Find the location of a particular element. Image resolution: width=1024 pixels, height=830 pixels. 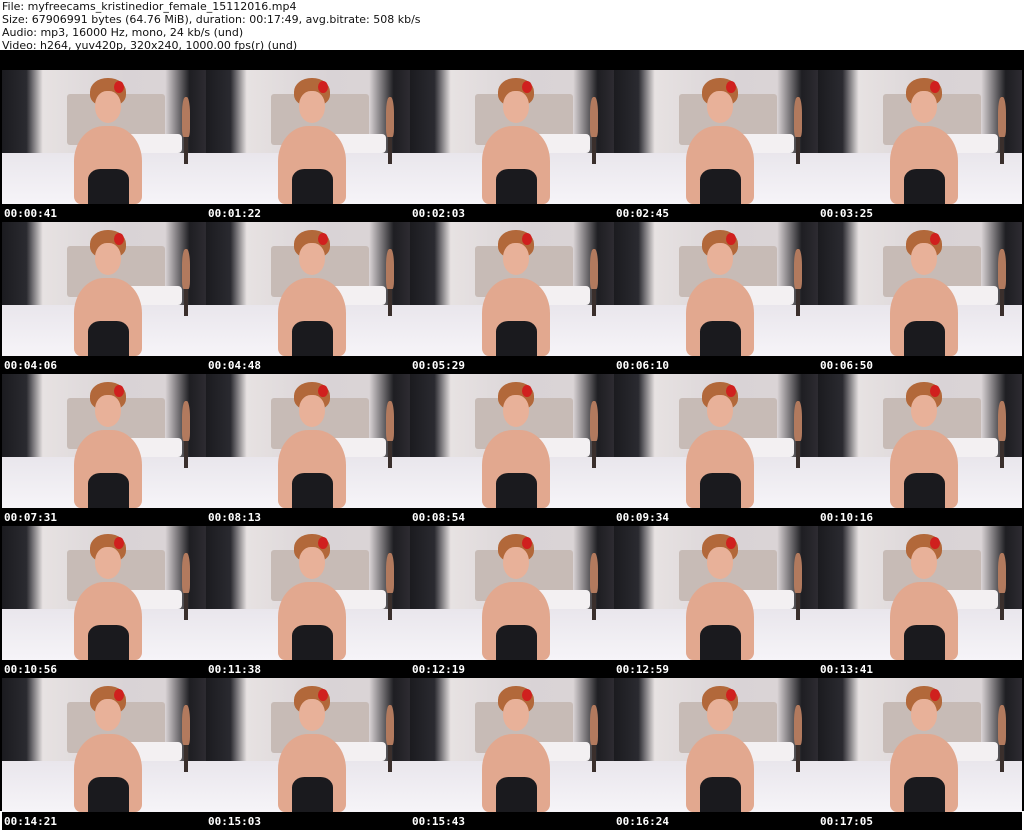

thumbnail-timestamp: 00:08:54 is located at coordinates (438, 517).